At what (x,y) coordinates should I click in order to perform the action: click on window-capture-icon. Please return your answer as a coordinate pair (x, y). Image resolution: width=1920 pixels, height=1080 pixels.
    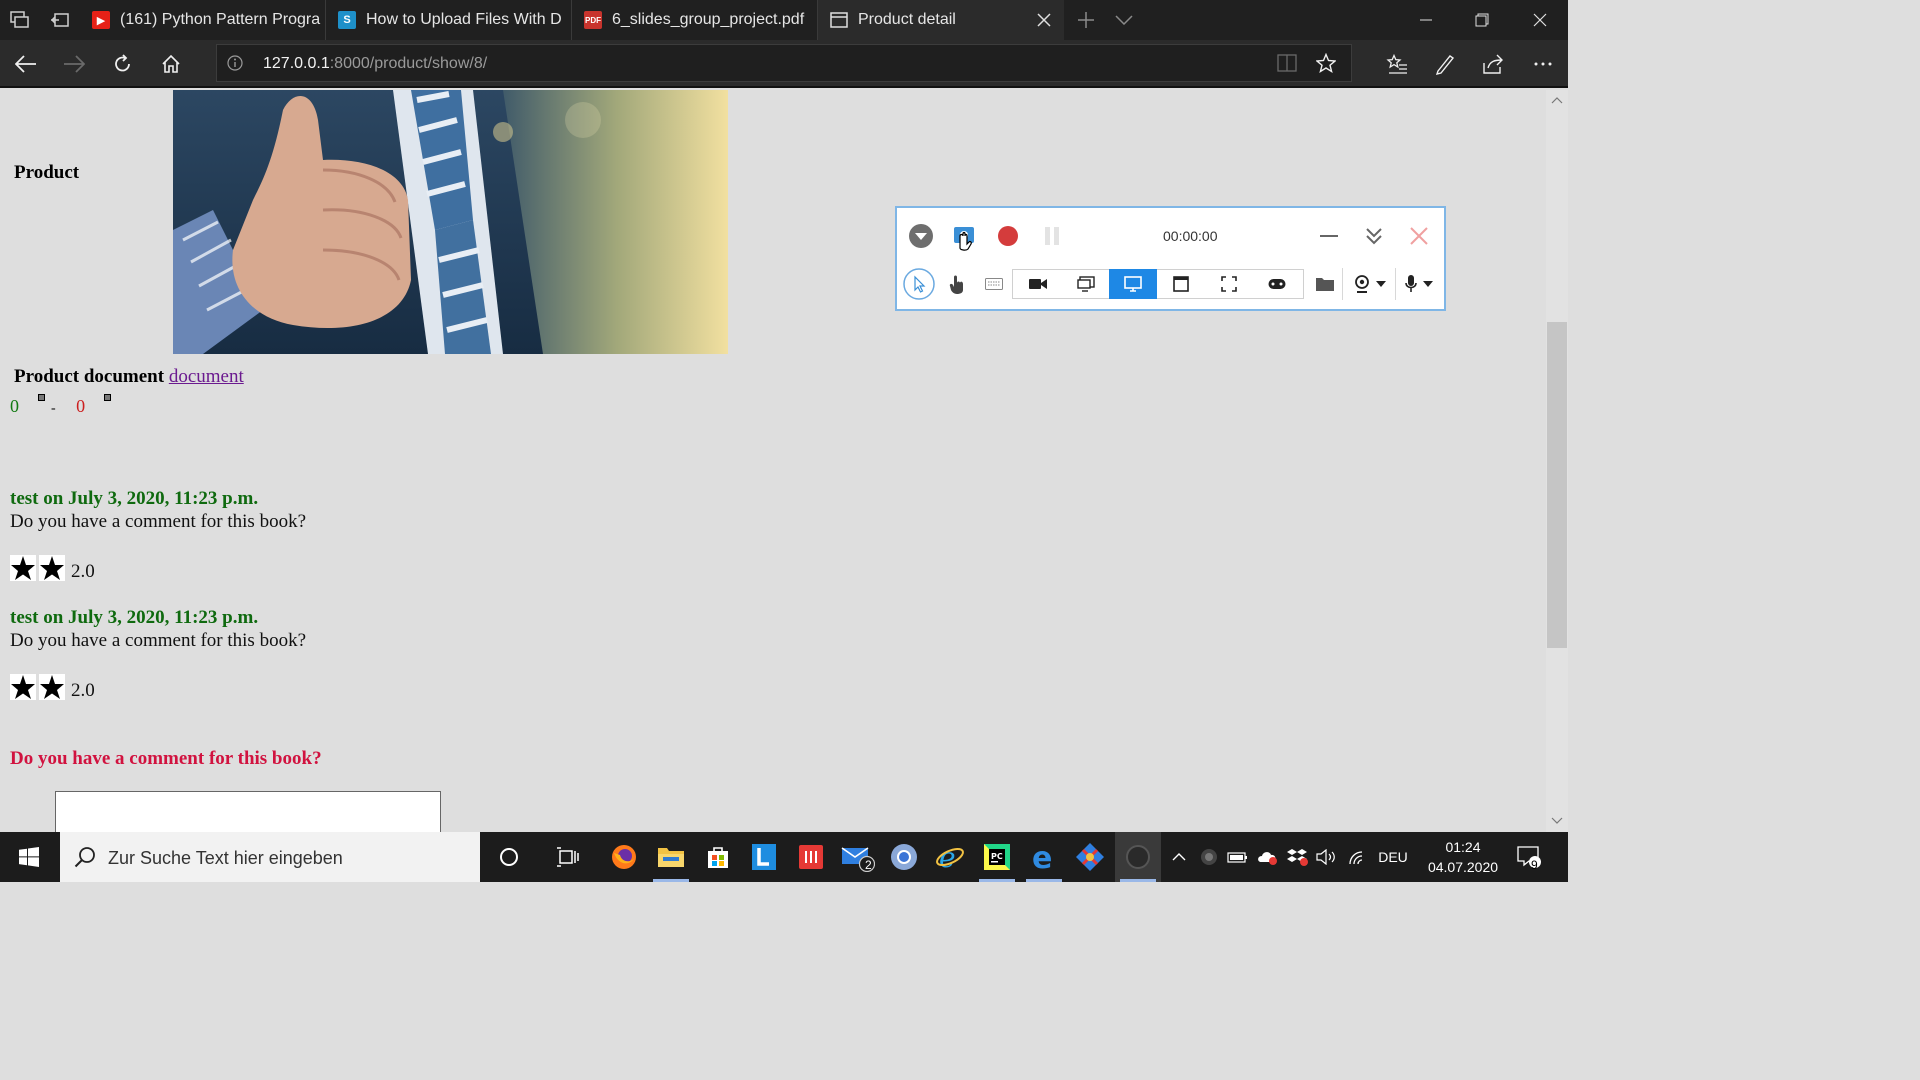
    Looking at the image, I should click on (1086, 284).